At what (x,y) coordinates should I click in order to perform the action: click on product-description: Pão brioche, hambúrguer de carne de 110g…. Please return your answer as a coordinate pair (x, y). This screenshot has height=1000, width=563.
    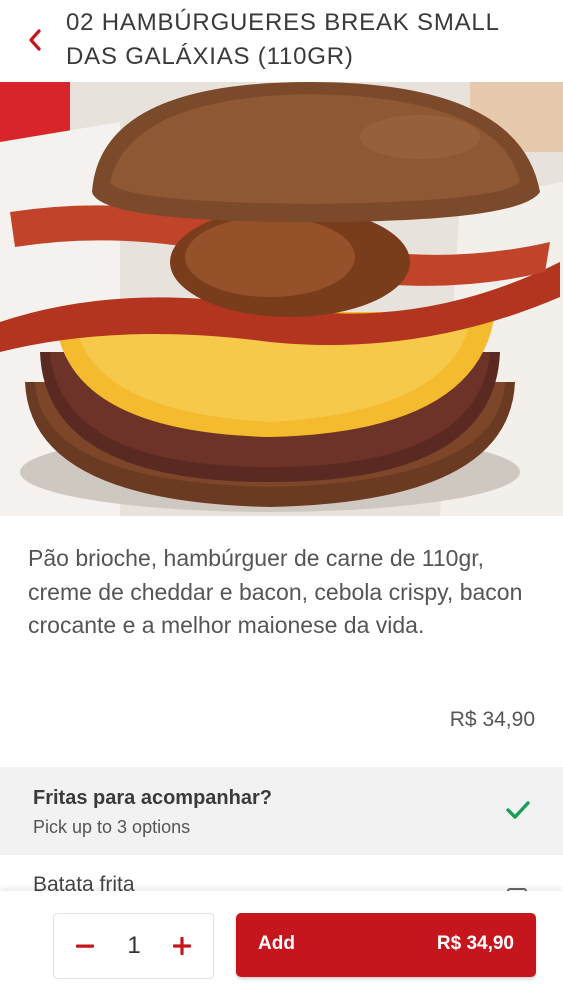
    Looking at the image, I should click on (275, 591).